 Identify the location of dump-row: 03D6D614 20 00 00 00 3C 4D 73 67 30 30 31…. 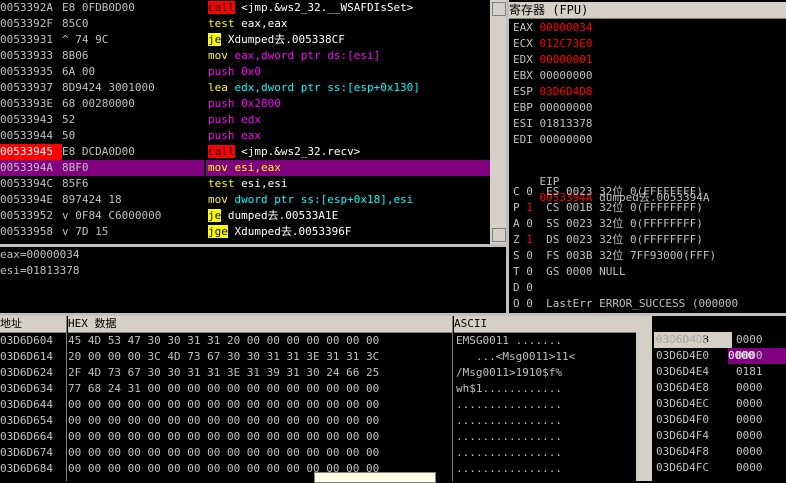
(318, 357).